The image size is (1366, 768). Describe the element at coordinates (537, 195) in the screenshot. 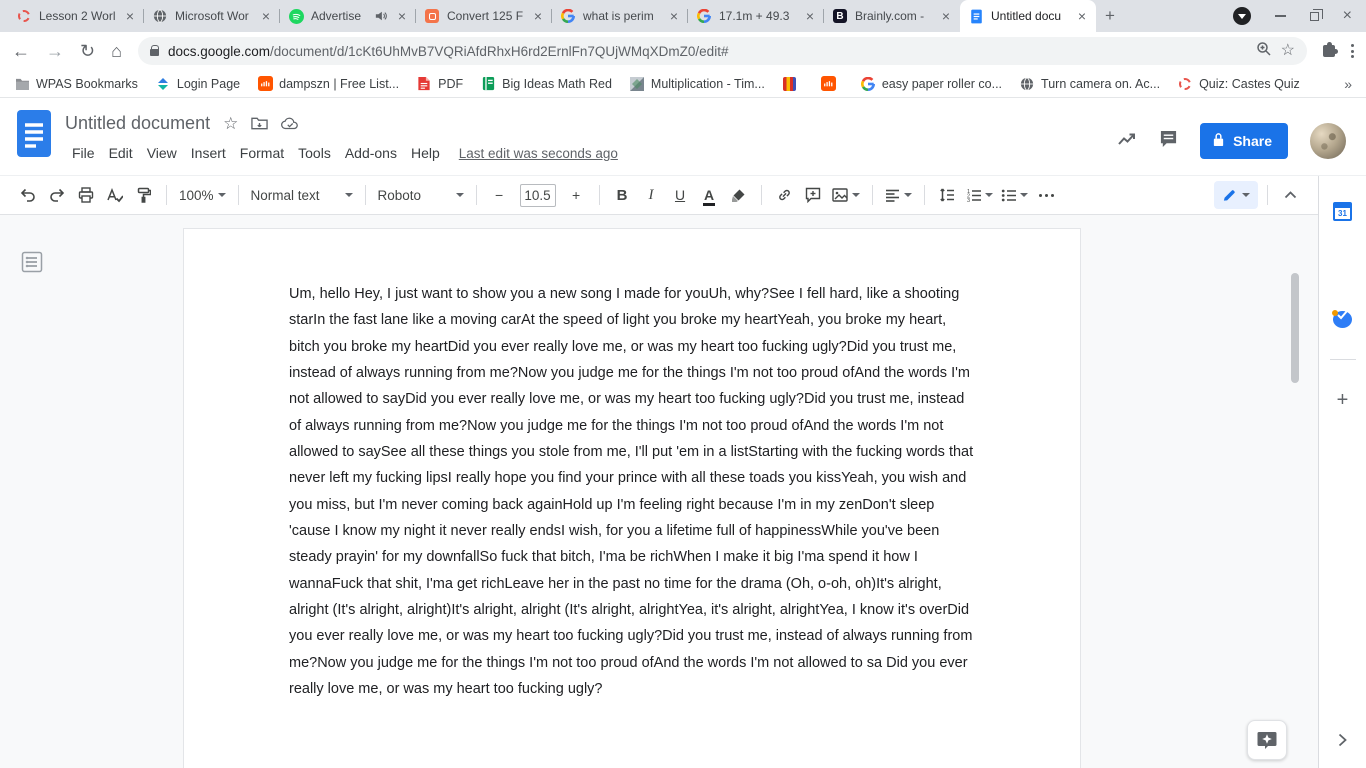

I see `font-size-input: 10.5` at that location.